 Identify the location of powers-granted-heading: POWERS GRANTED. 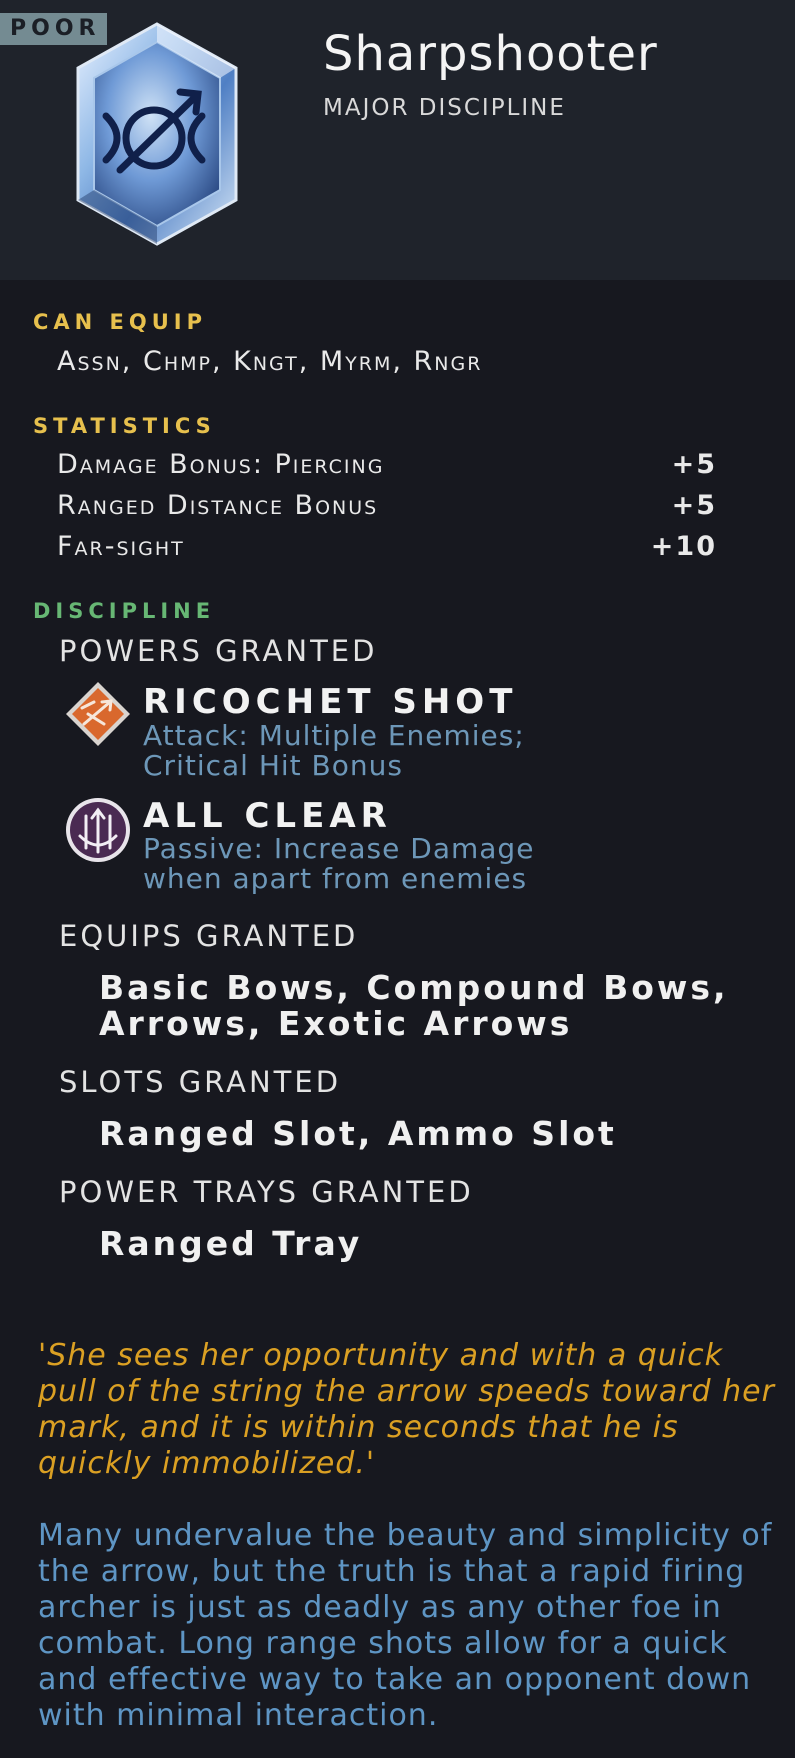
(218, 651).